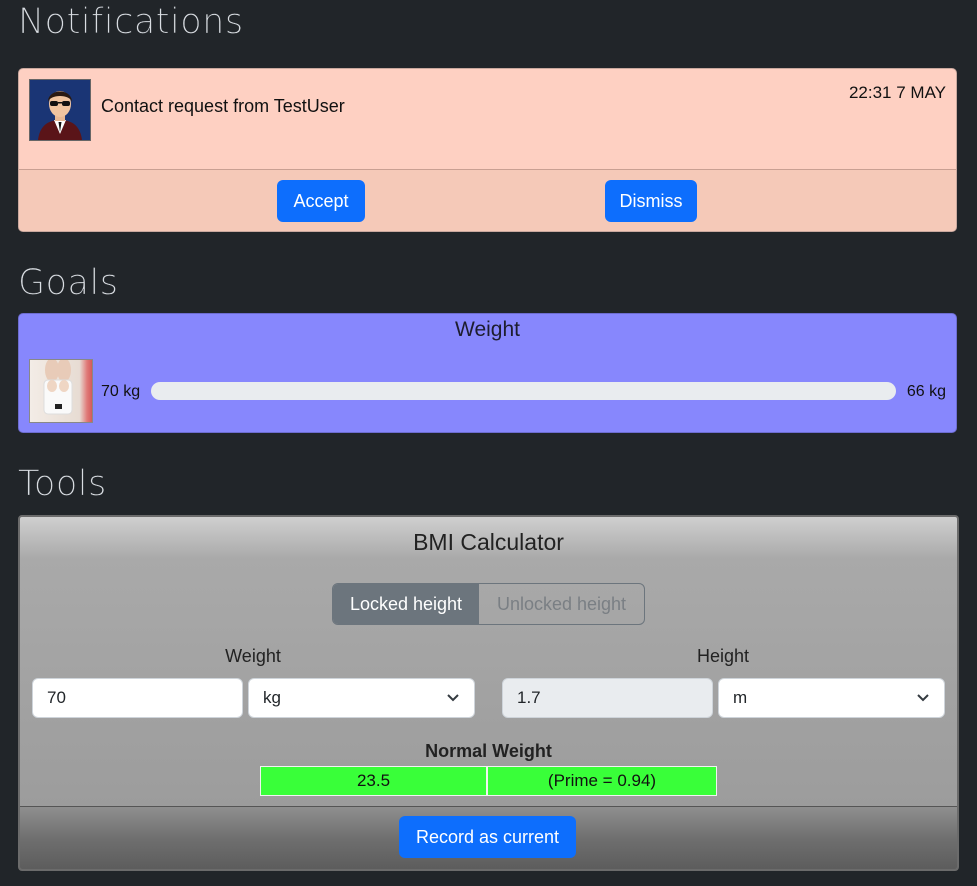 The width and height of the screenshot is (977, 886). Describe the element at coordinates (487, 200) in the screenshot. I see `notification-actions: Accept Dismiss` at that location.